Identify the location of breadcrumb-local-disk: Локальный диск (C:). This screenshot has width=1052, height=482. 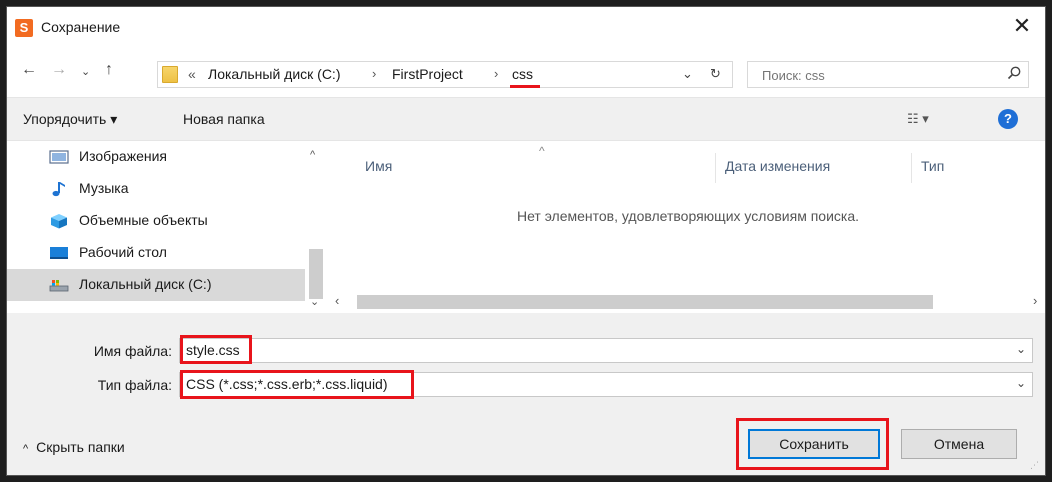
(274, 74).